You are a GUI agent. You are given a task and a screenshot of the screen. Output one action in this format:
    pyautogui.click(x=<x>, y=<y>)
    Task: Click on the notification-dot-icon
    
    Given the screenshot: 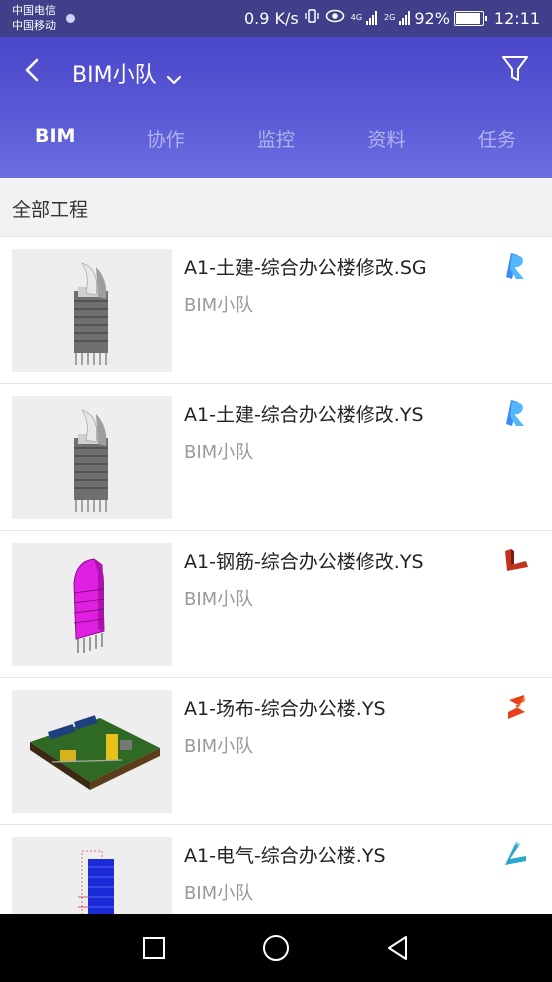 What is the action you would take?
    pyautogui.click(x=70, y=18)
    